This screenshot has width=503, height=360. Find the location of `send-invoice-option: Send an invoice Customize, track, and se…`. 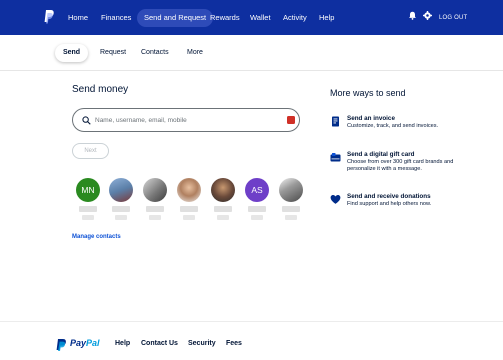

send-invoice-option: Send an invoice Customize, track, and se… is located at coordinates (400, 128).